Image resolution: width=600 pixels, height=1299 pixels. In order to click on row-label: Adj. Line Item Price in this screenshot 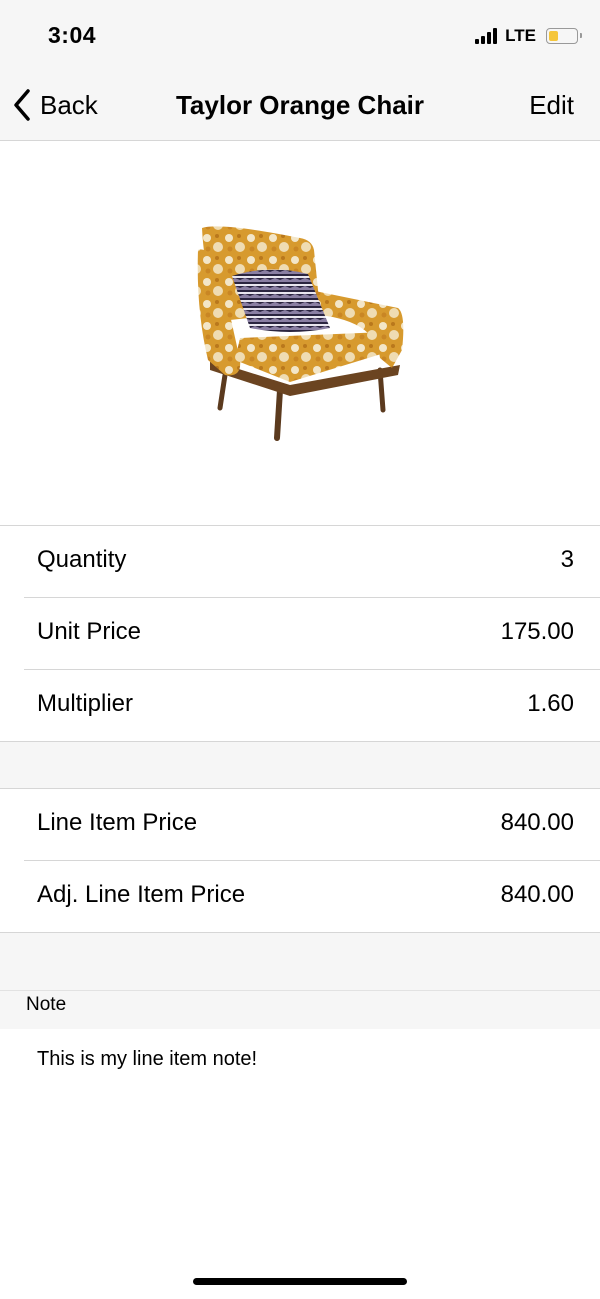, I will do `click(141, 894)`.